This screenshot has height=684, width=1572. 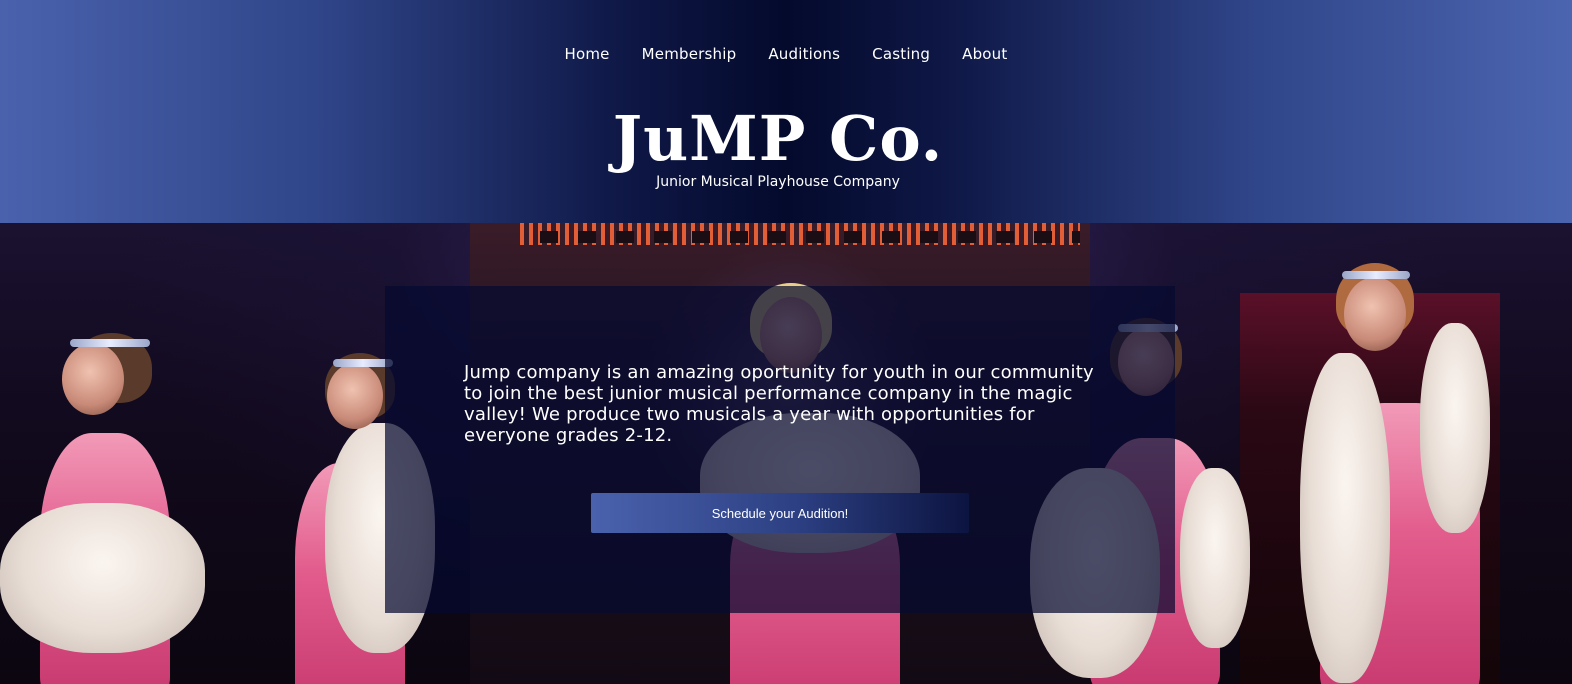 I want to click on marquee-lights-gaps, so click(x=800, y=237).